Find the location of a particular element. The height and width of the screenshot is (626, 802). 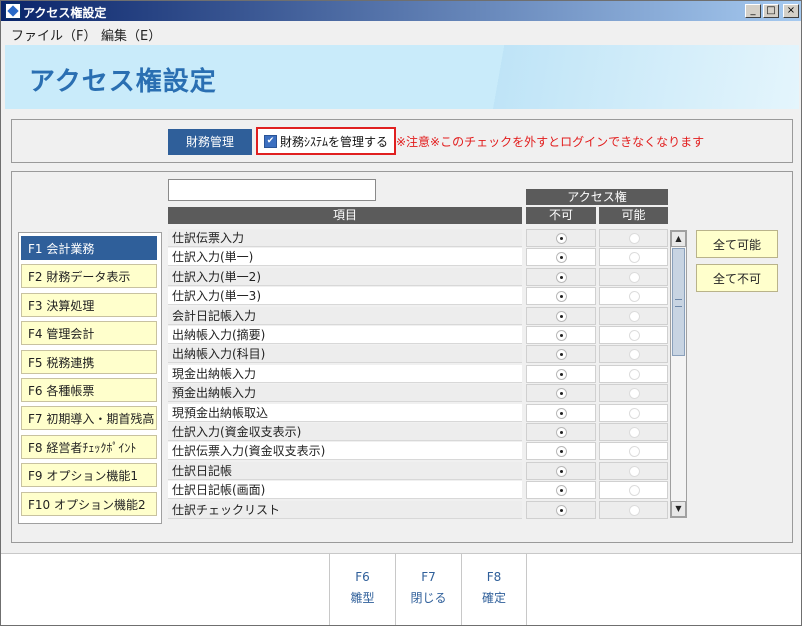

maximize-button: □ is located at coordinates (771, 11).